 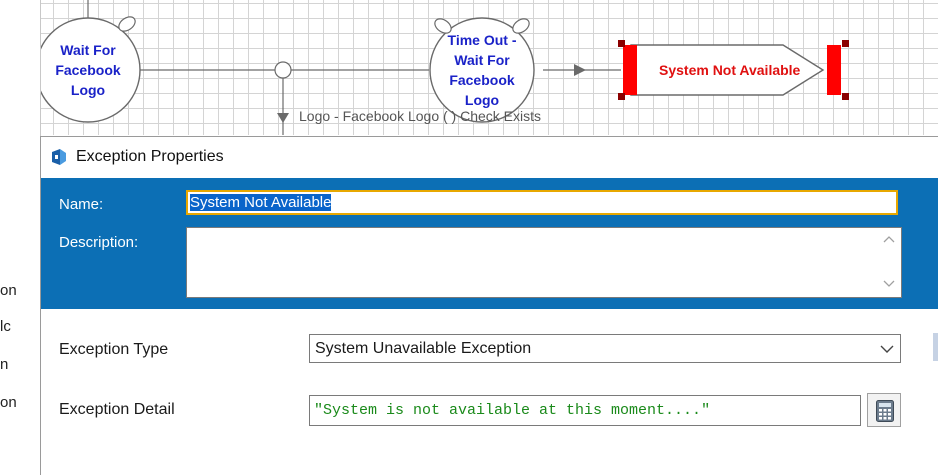 What do you see at coordinates (150, 156) in the screenshot?
I see `dialog-title: Exception Properties` at bounding box center [150, 156].